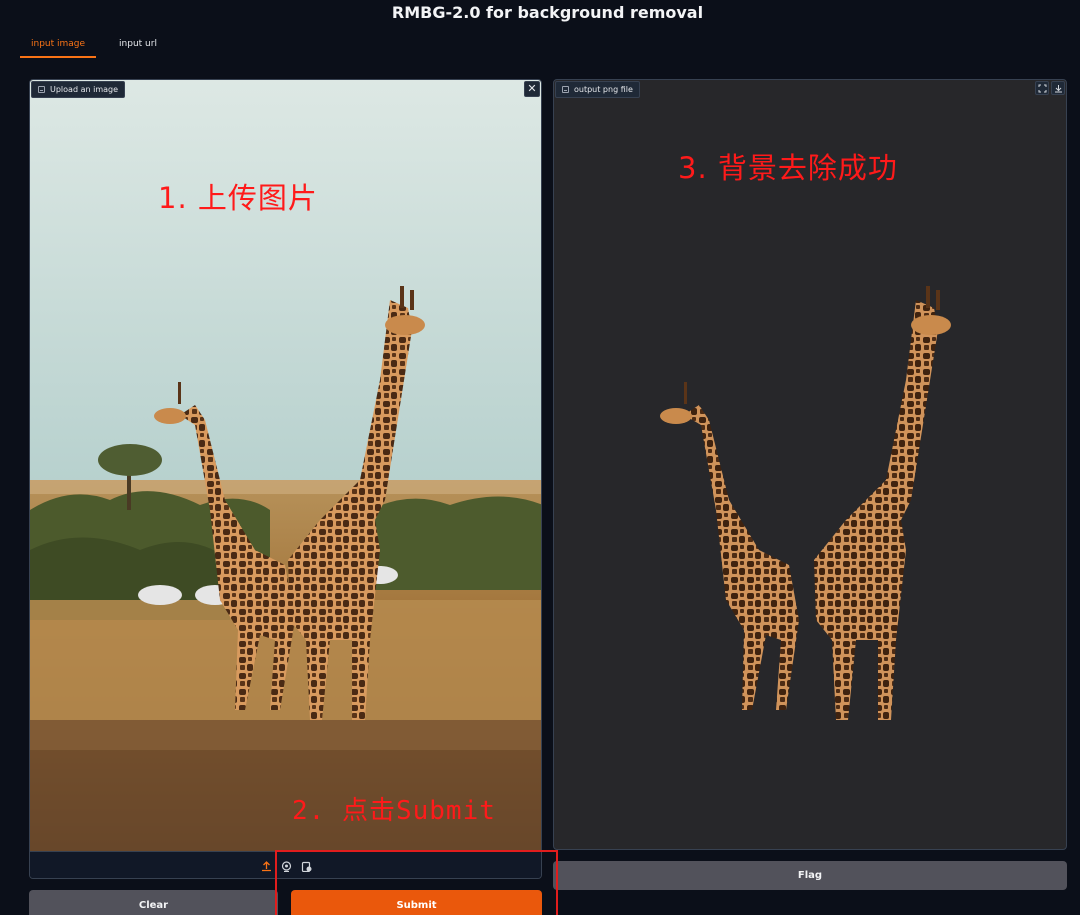 The width and height of the screenshot is (1080, 915). What do you see at coordinates (603, 89) in the screenshot?
I see `output-image-label-text: output png file` at bounding box center [603, 89].